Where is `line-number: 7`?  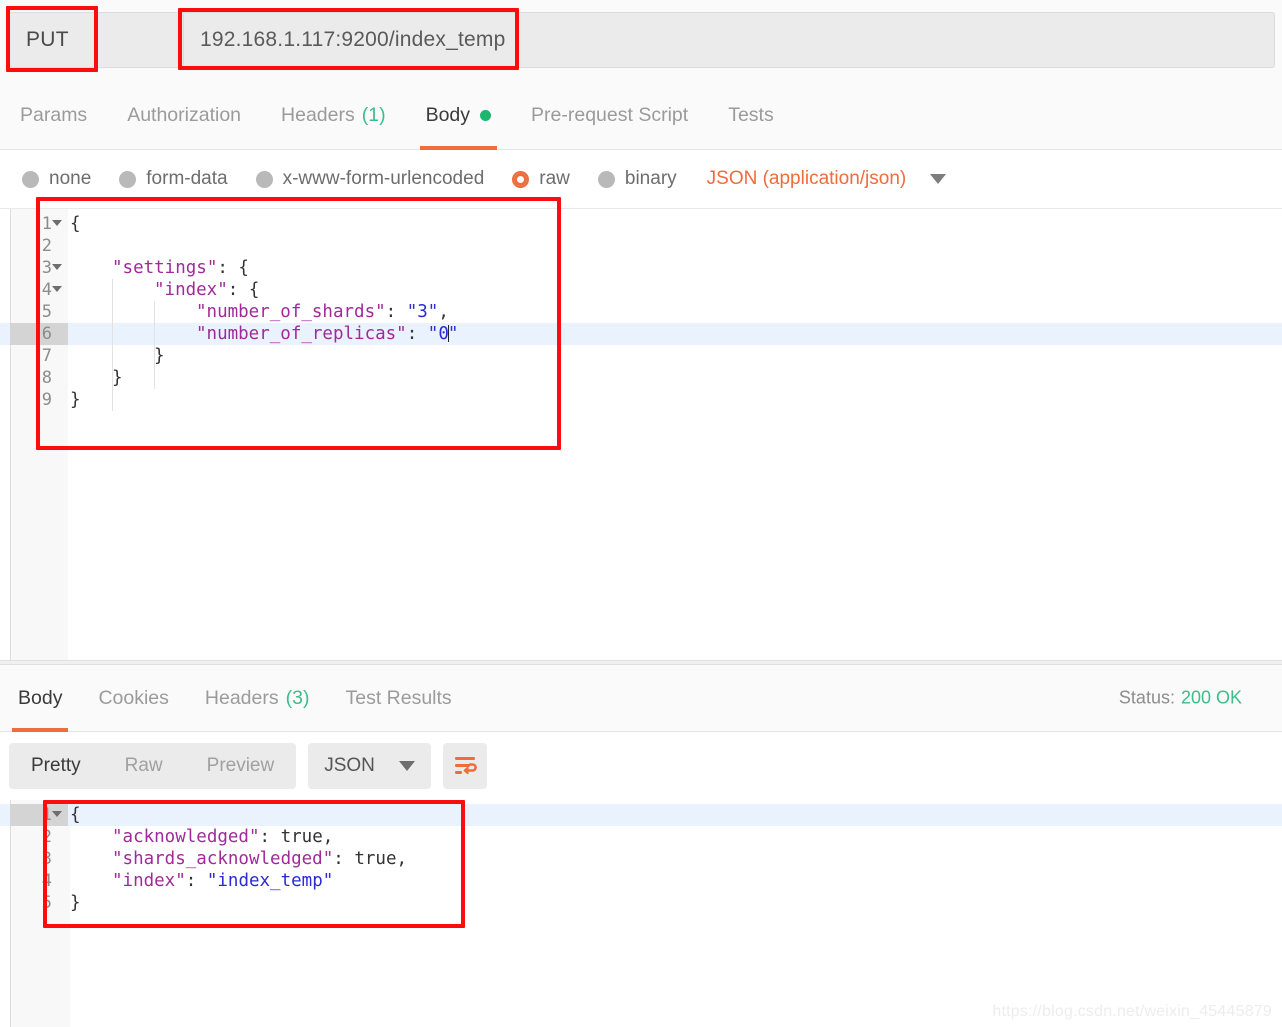
line-number: 7 is located at coordinates (46, 356).